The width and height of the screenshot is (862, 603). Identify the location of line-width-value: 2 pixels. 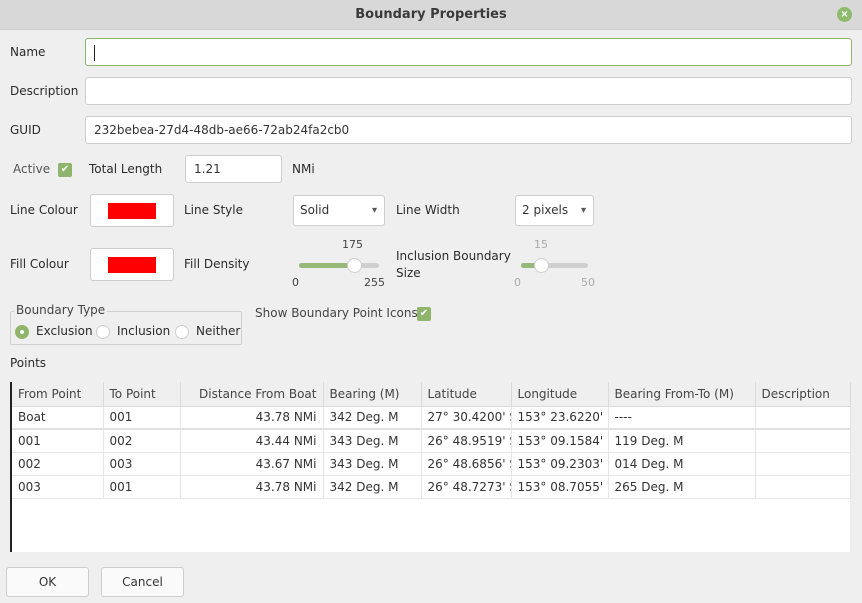
(545, 210).